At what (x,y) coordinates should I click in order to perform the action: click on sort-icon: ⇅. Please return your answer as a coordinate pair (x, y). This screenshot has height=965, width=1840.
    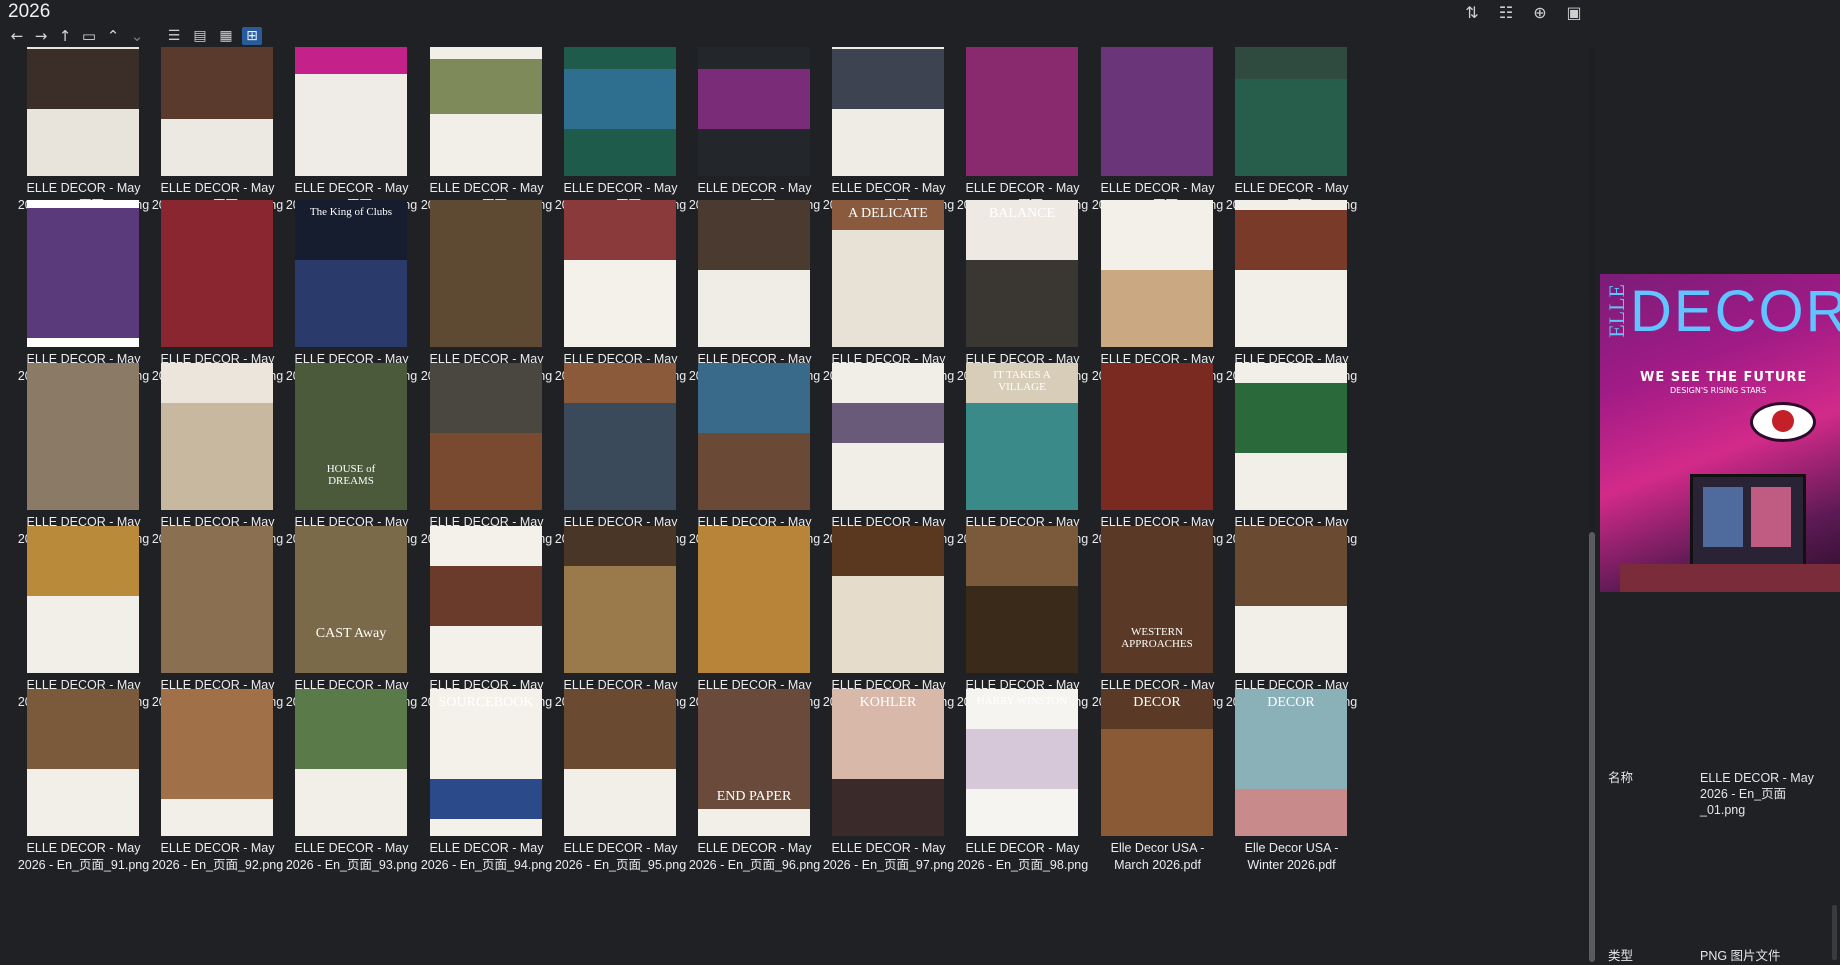
    Looking at the image, I should click on (1472, 13).